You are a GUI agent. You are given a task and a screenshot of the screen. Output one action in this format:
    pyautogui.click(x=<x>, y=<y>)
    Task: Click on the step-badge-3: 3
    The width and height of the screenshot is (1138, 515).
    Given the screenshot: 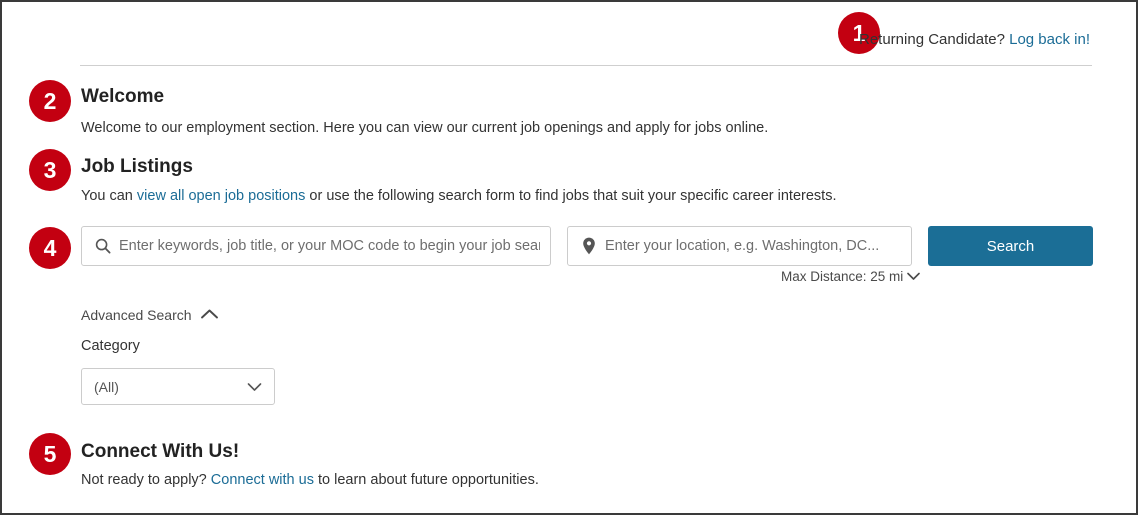 What is the action you would take?
    pyautogui.click(x=50, y=170)
    